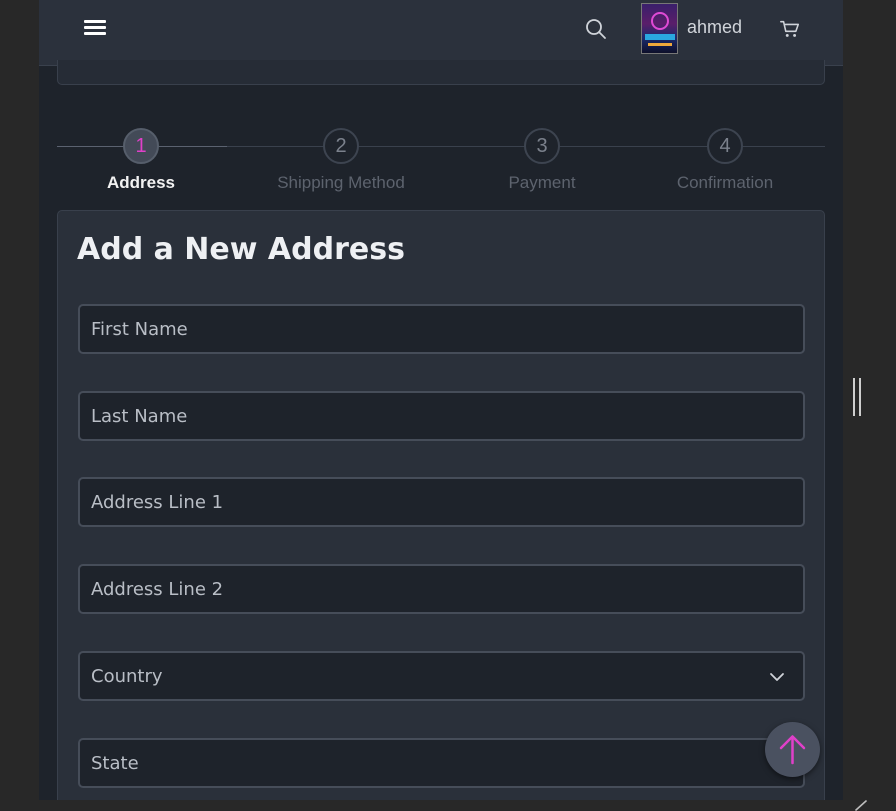  Describe the element at coordinates (241, 249) in the screenshot. I see `form-title: Add a New Address` at that location.